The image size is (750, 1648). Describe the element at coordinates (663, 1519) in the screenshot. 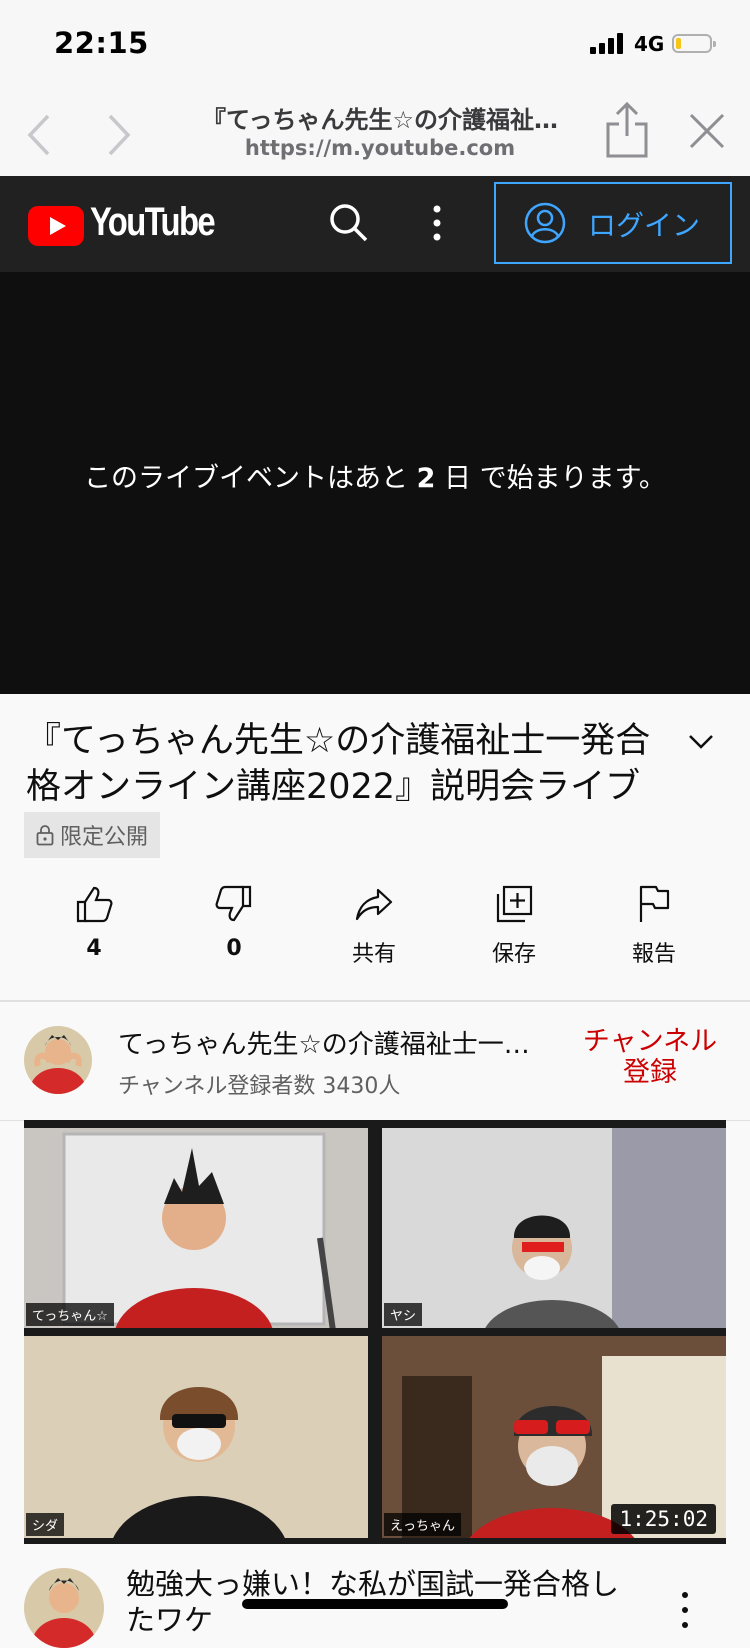

I see `video-duration: 1:25:02` at that location.